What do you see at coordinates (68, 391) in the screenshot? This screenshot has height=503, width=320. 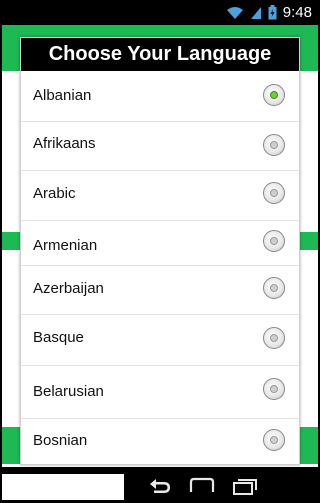 I see `language-label: Belarusian` at bounding box center [68, 391].